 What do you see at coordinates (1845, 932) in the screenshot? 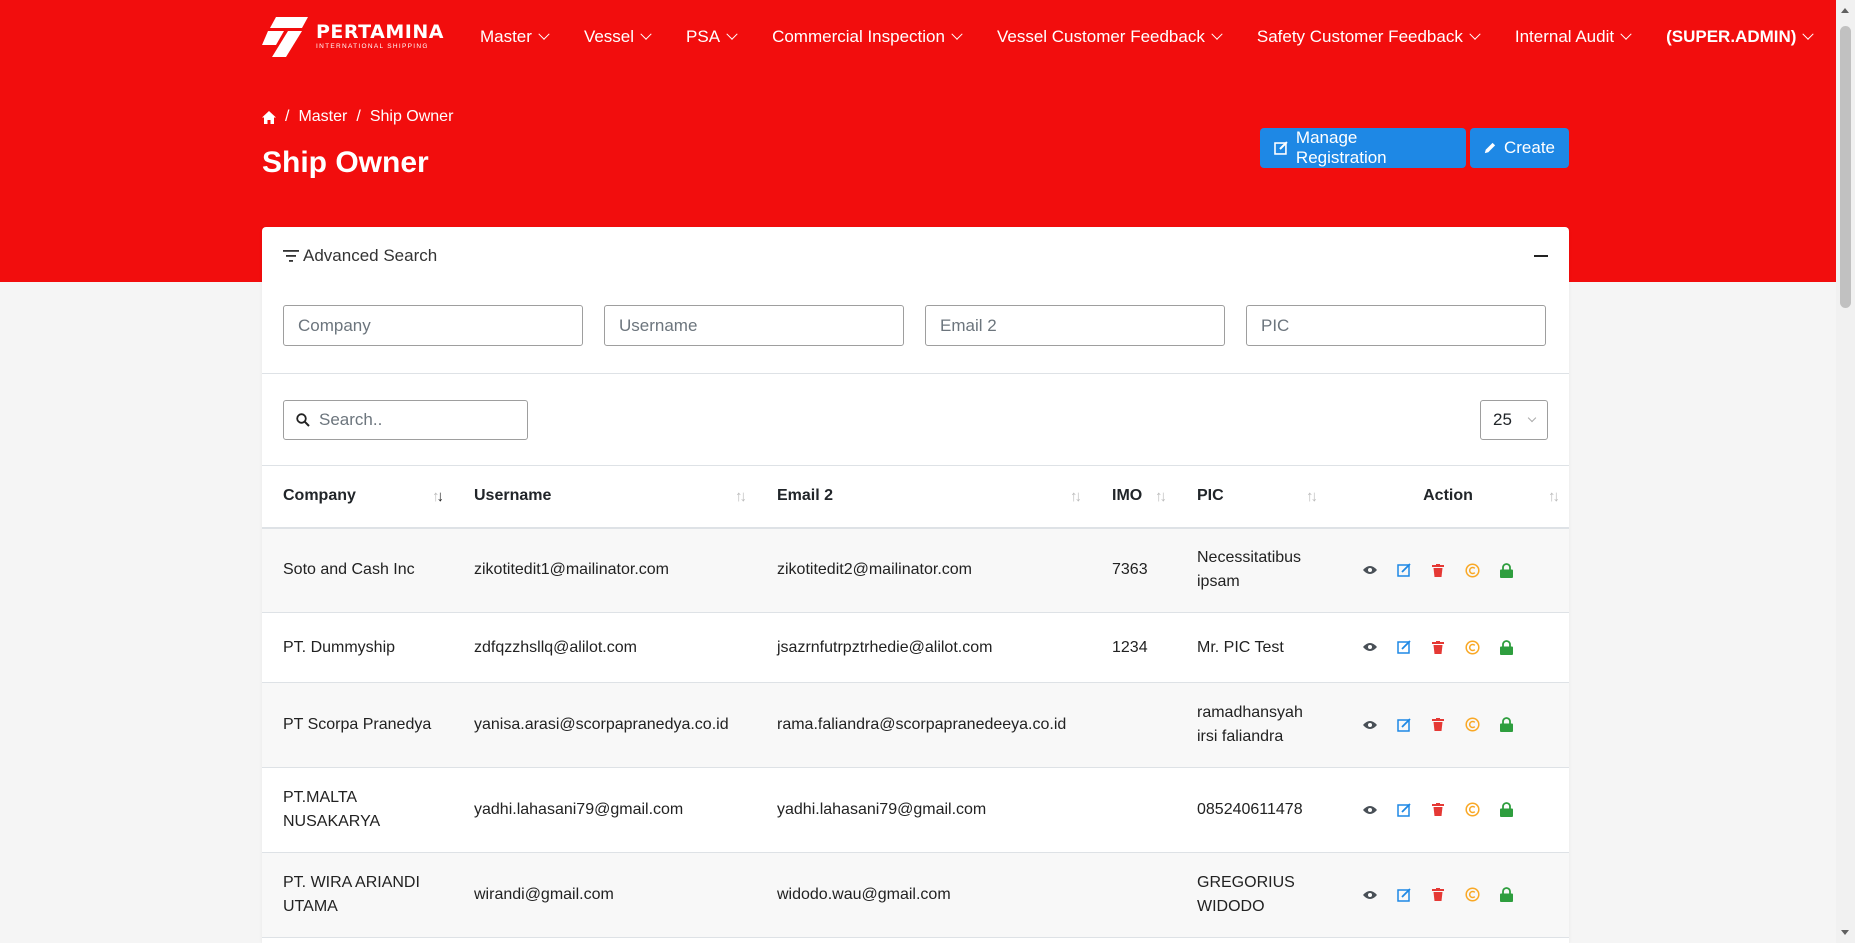
I see `scroll-down-arrow-icon` at bounding box center [1845, 932].